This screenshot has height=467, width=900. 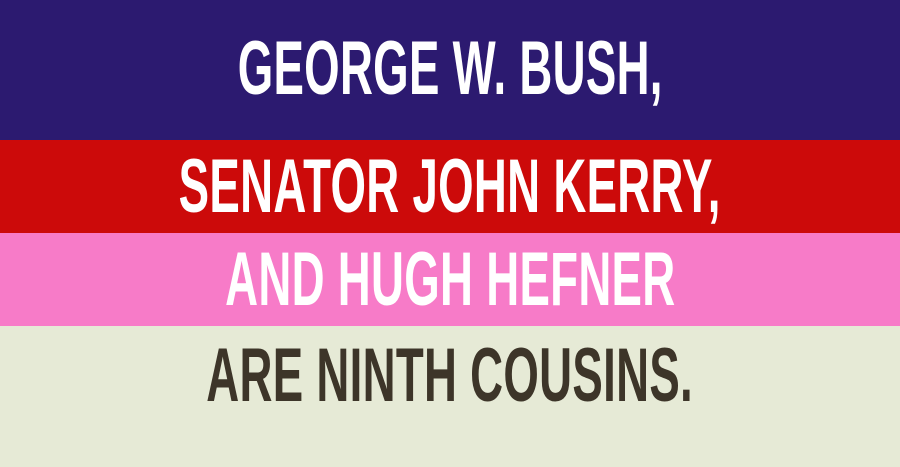 I want to click on headline-line-1: GEORGE W. BUSH,, so click(x=450, y=68).